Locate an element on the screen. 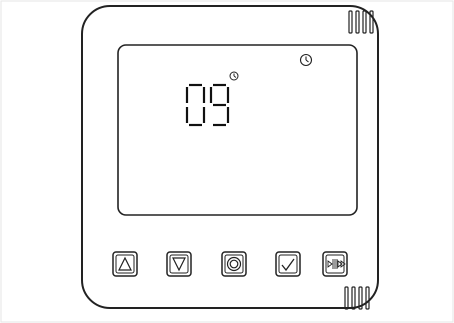 The width and height of the screenshot is (454, 323). power-button is located at coordinates (234, 264).